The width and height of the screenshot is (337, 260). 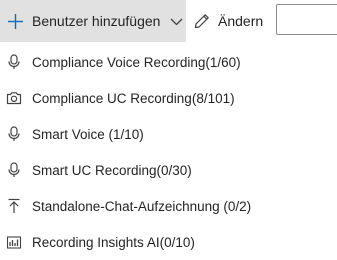 I want to click on pencil-icon, so click(x=202, y=21).